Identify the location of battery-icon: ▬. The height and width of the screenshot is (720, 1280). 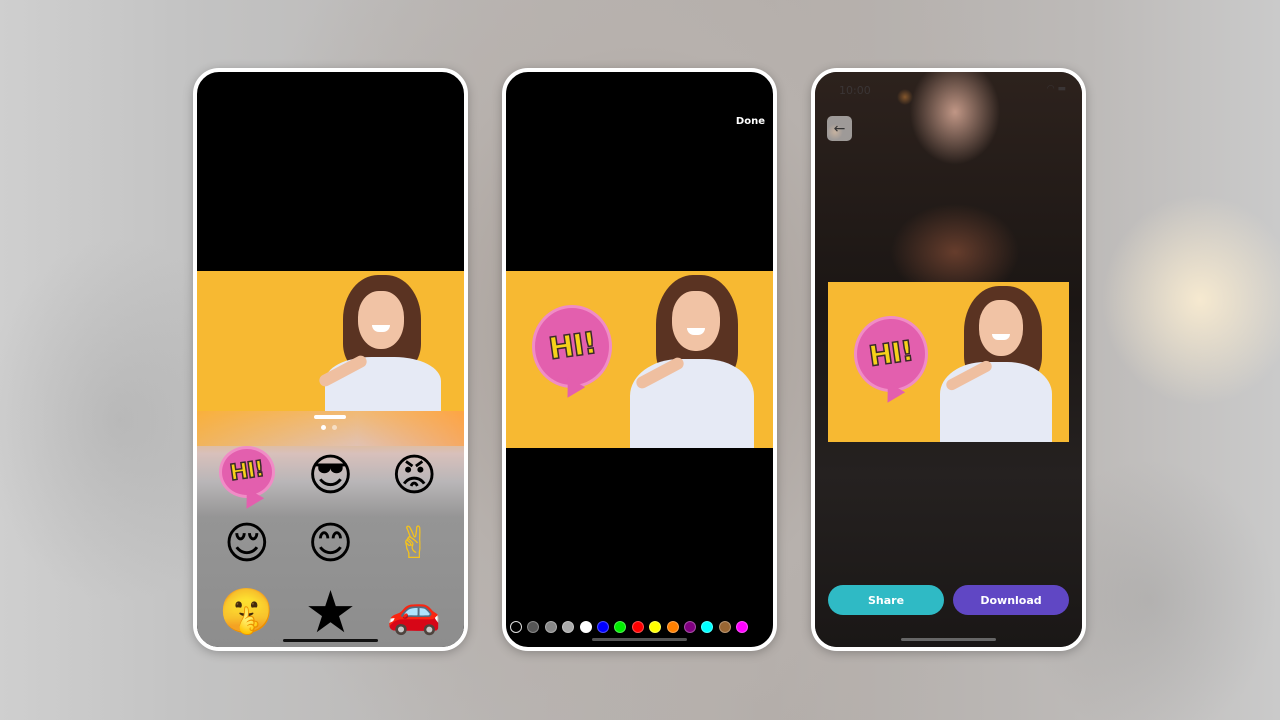
(1061, 89).